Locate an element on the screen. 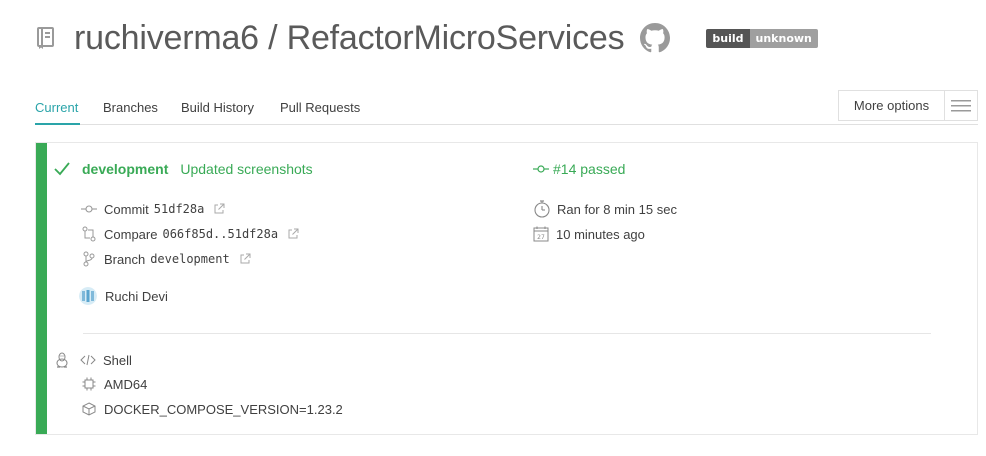 The image size is (986, 456). build-finished-time: 10 minutes ago is located at coordinates (600, 234).